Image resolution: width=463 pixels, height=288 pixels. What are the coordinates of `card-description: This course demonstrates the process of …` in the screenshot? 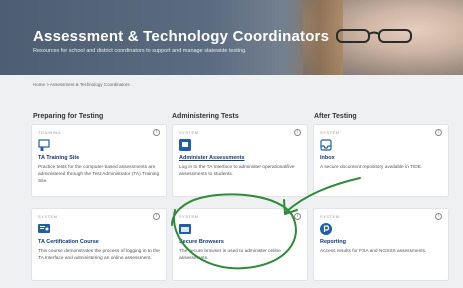 It's located at (99, 255).